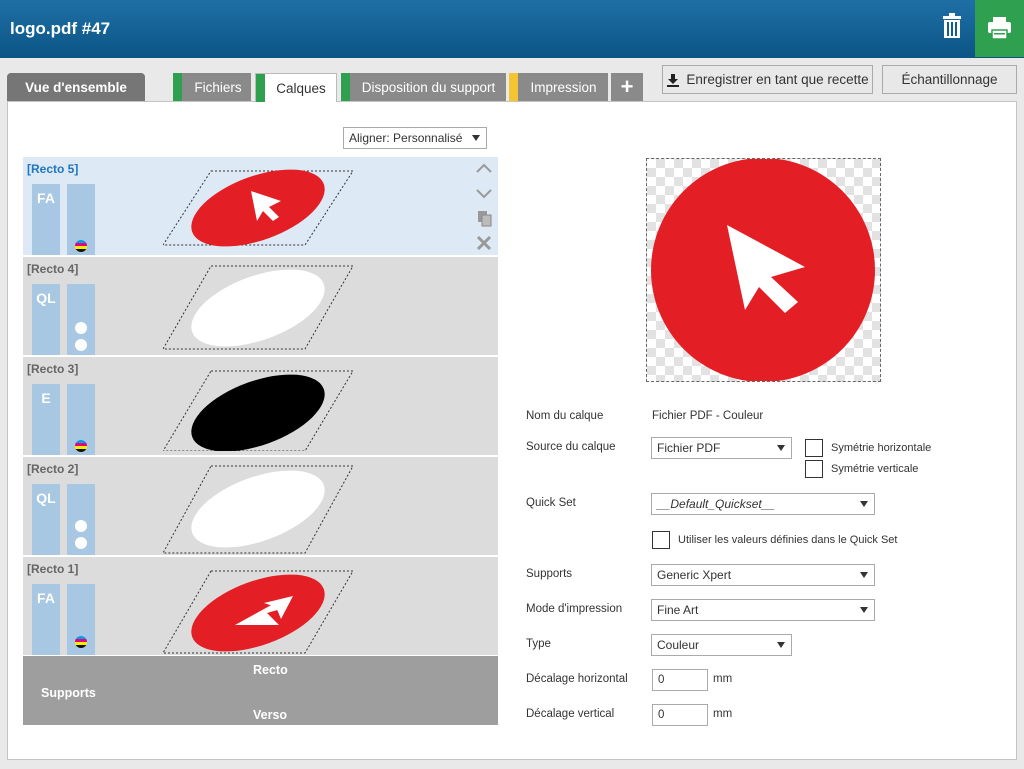 This screenshot has width=1024, height=769. What do you see at coordinates (680, 715) in the screenshot?
I see `offset-vertical-input: 0` at bounding box center [680, 715].